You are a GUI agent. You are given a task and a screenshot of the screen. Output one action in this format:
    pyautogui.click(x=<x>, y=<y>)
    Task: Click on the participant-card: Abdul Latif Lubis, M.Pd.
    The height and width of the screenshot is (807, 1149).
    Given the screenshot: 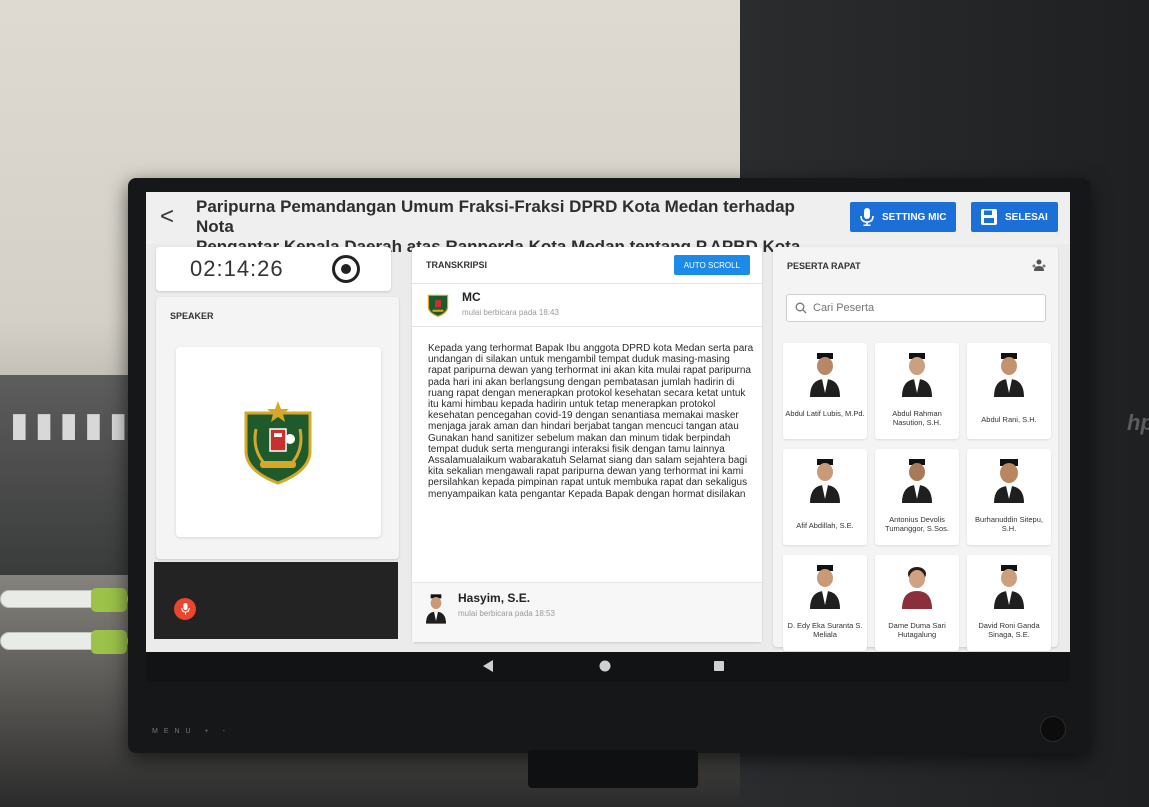 What is the action you would take?
    pyautogui.click(x=825, y=391)
    